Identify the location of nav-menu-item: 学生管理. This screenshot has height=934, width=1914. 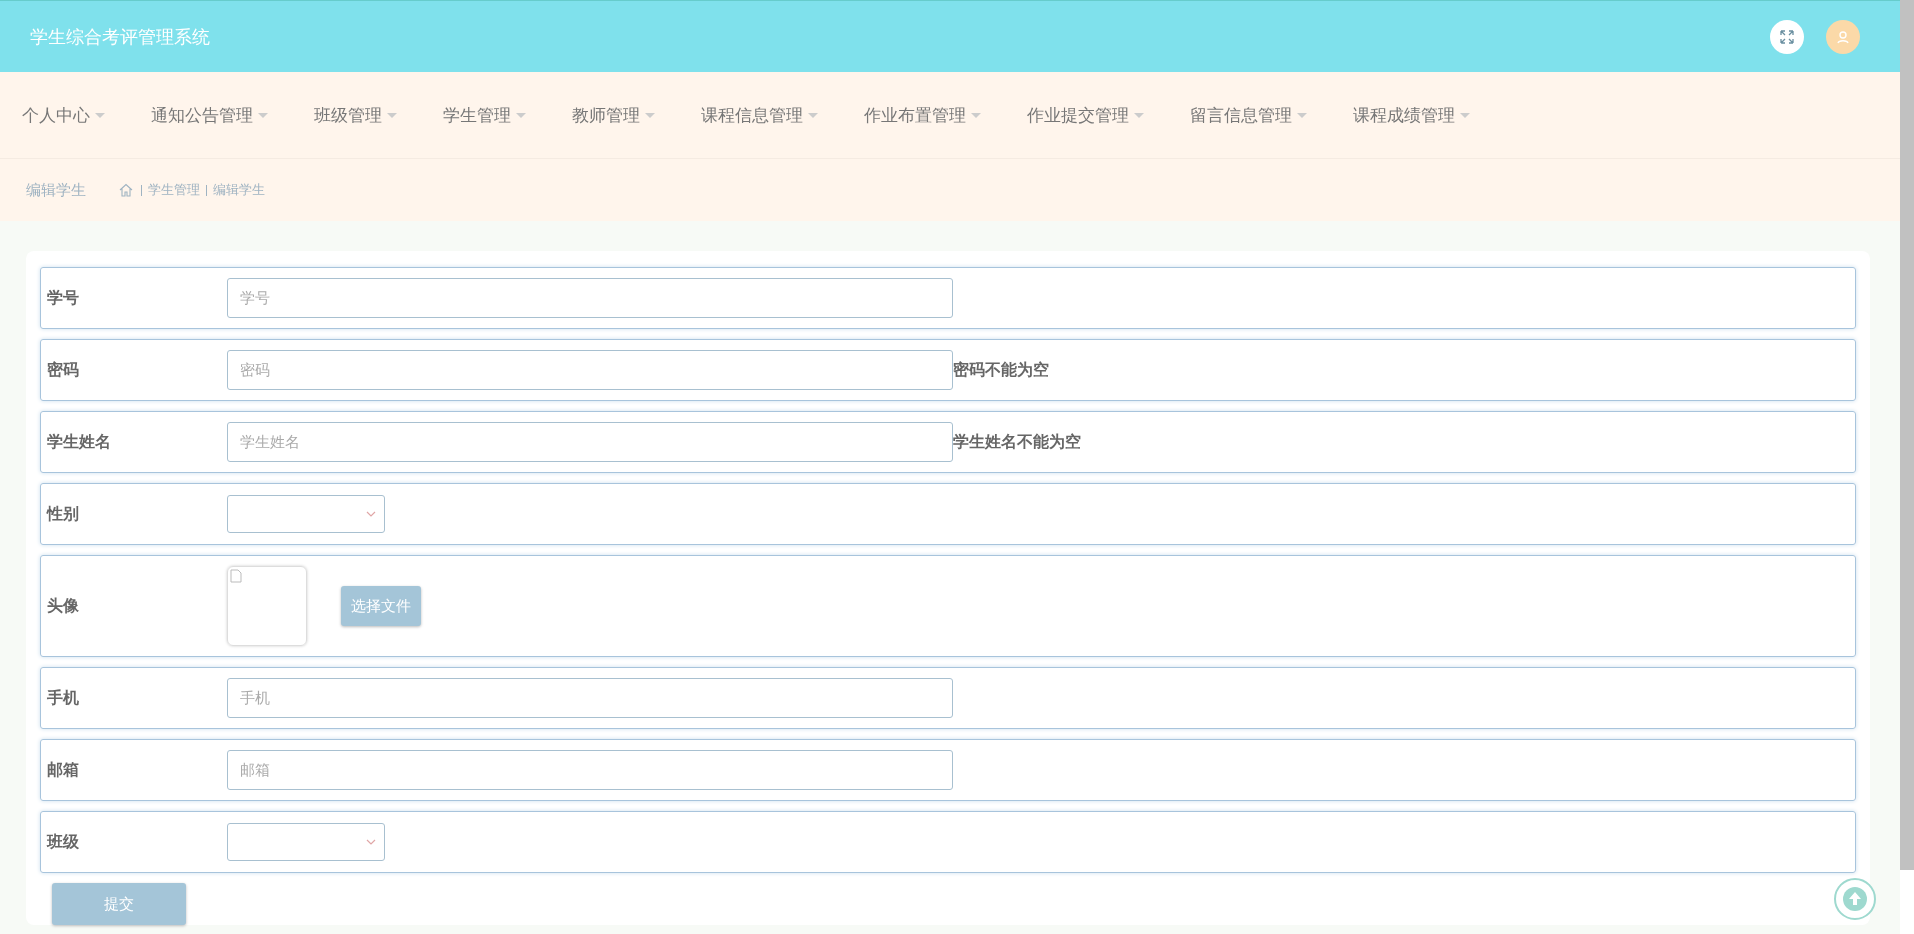
(484, 115).